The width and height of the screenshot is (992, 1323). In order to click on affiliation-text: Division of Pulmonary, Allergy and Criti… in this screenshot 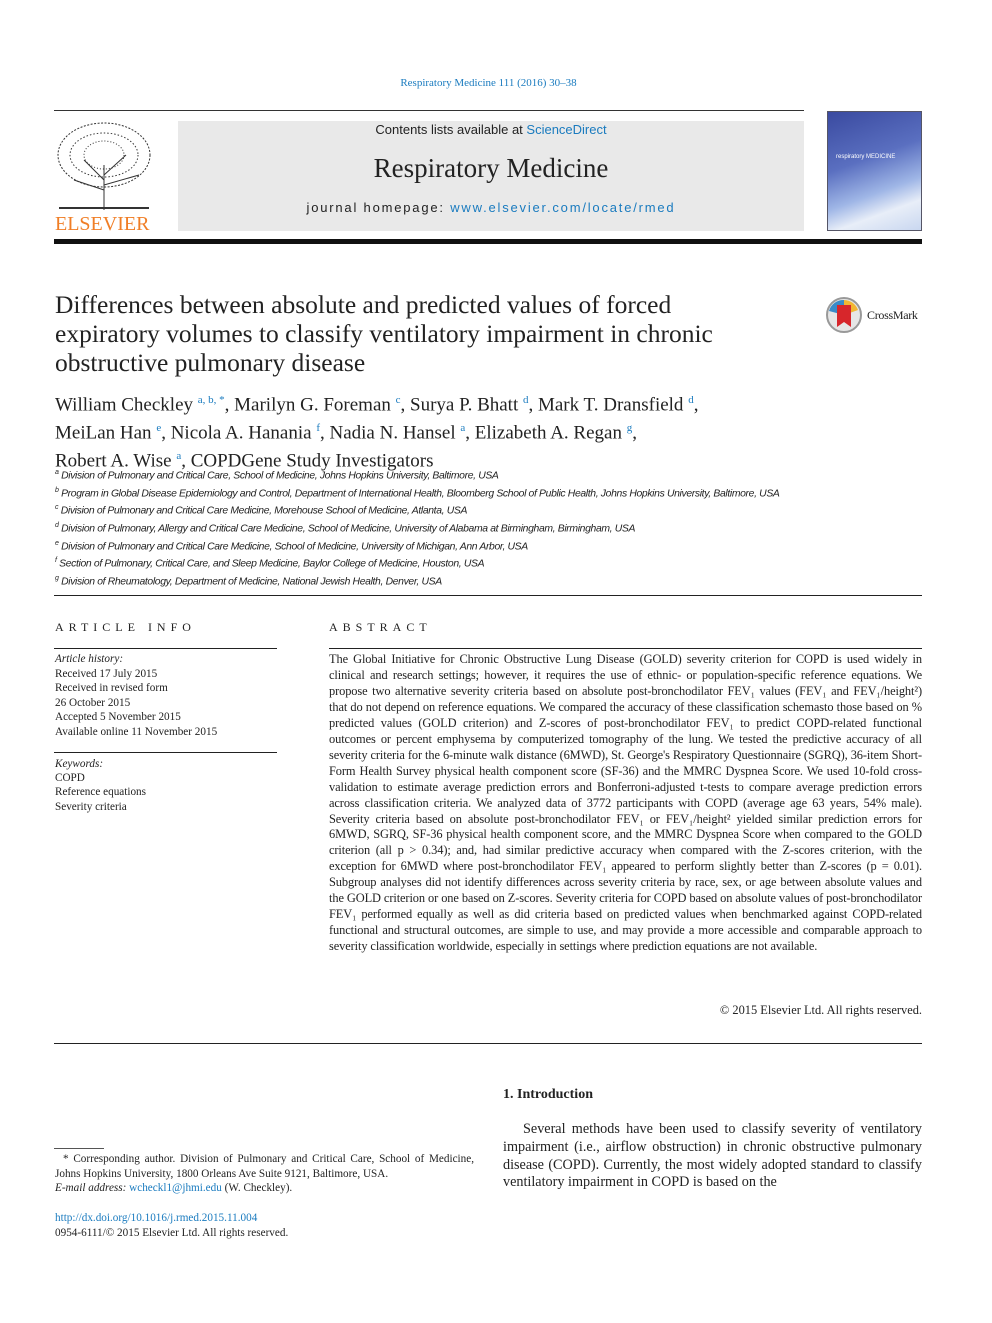, I will do `click(348, 529)`.